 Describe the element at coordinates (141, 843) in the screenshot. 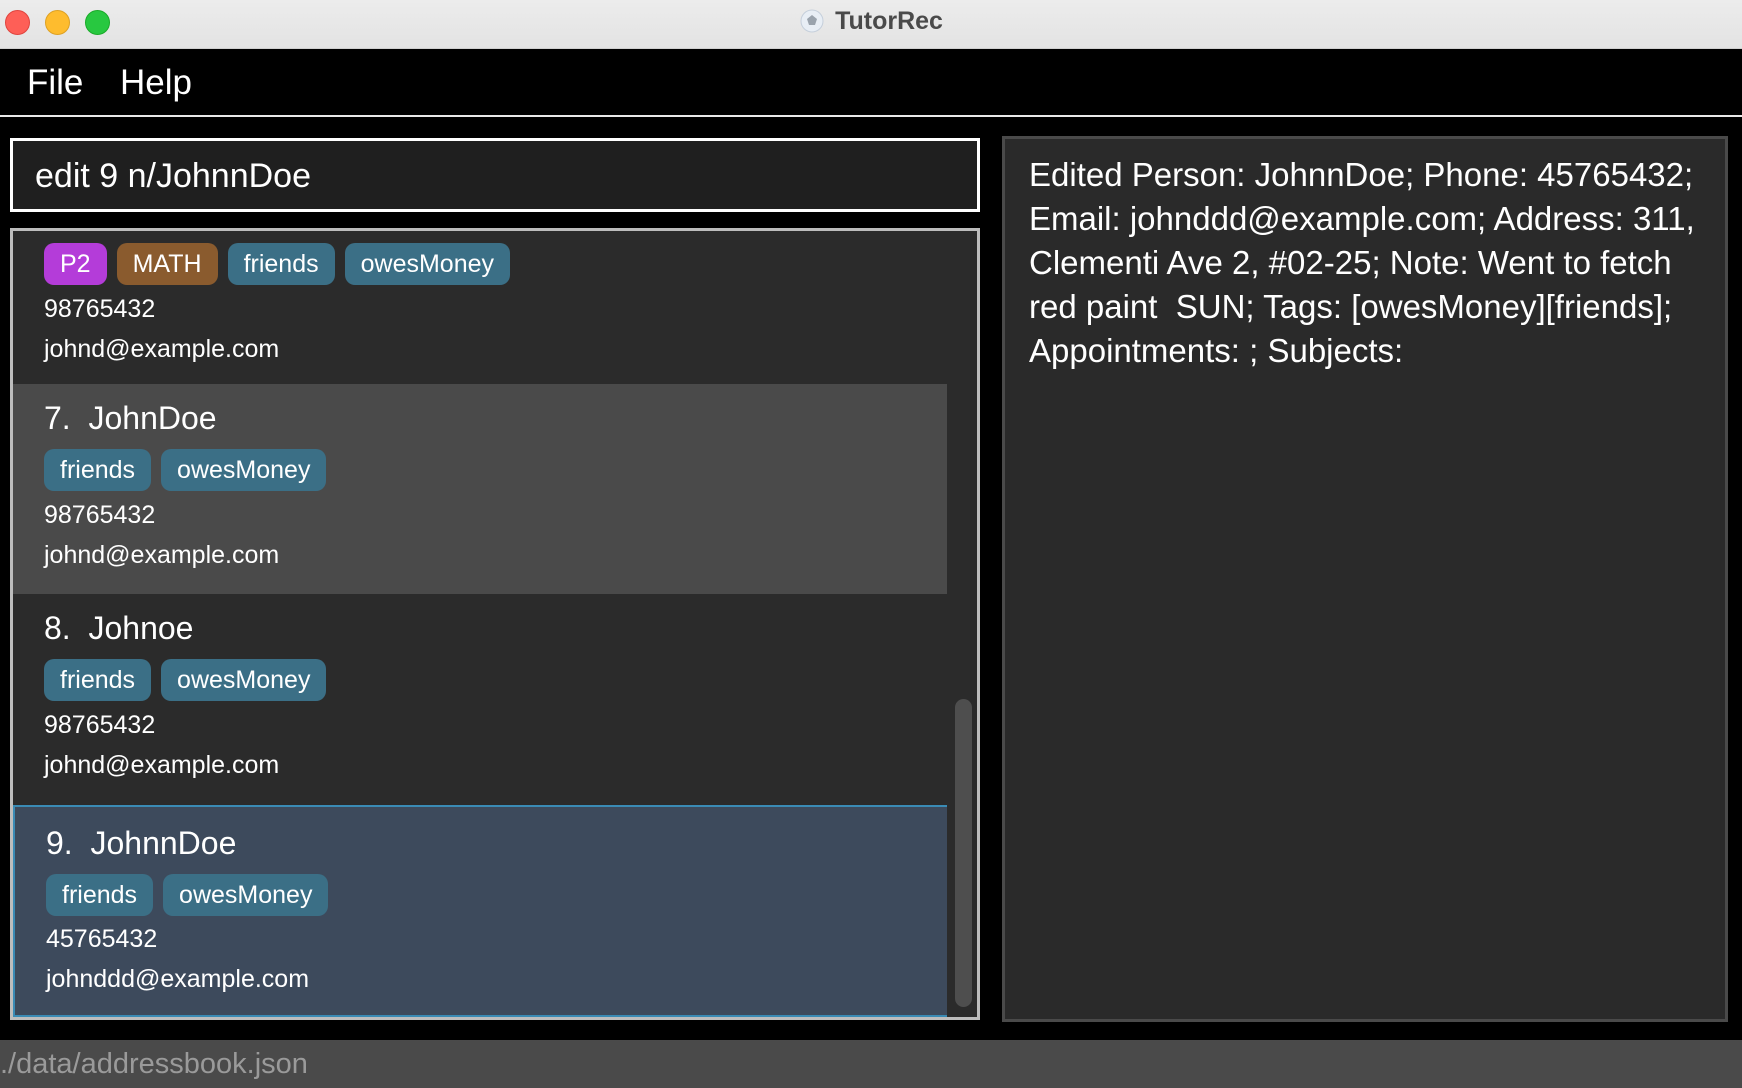

I see `person-name: 9. JohnnDoe` at that location.